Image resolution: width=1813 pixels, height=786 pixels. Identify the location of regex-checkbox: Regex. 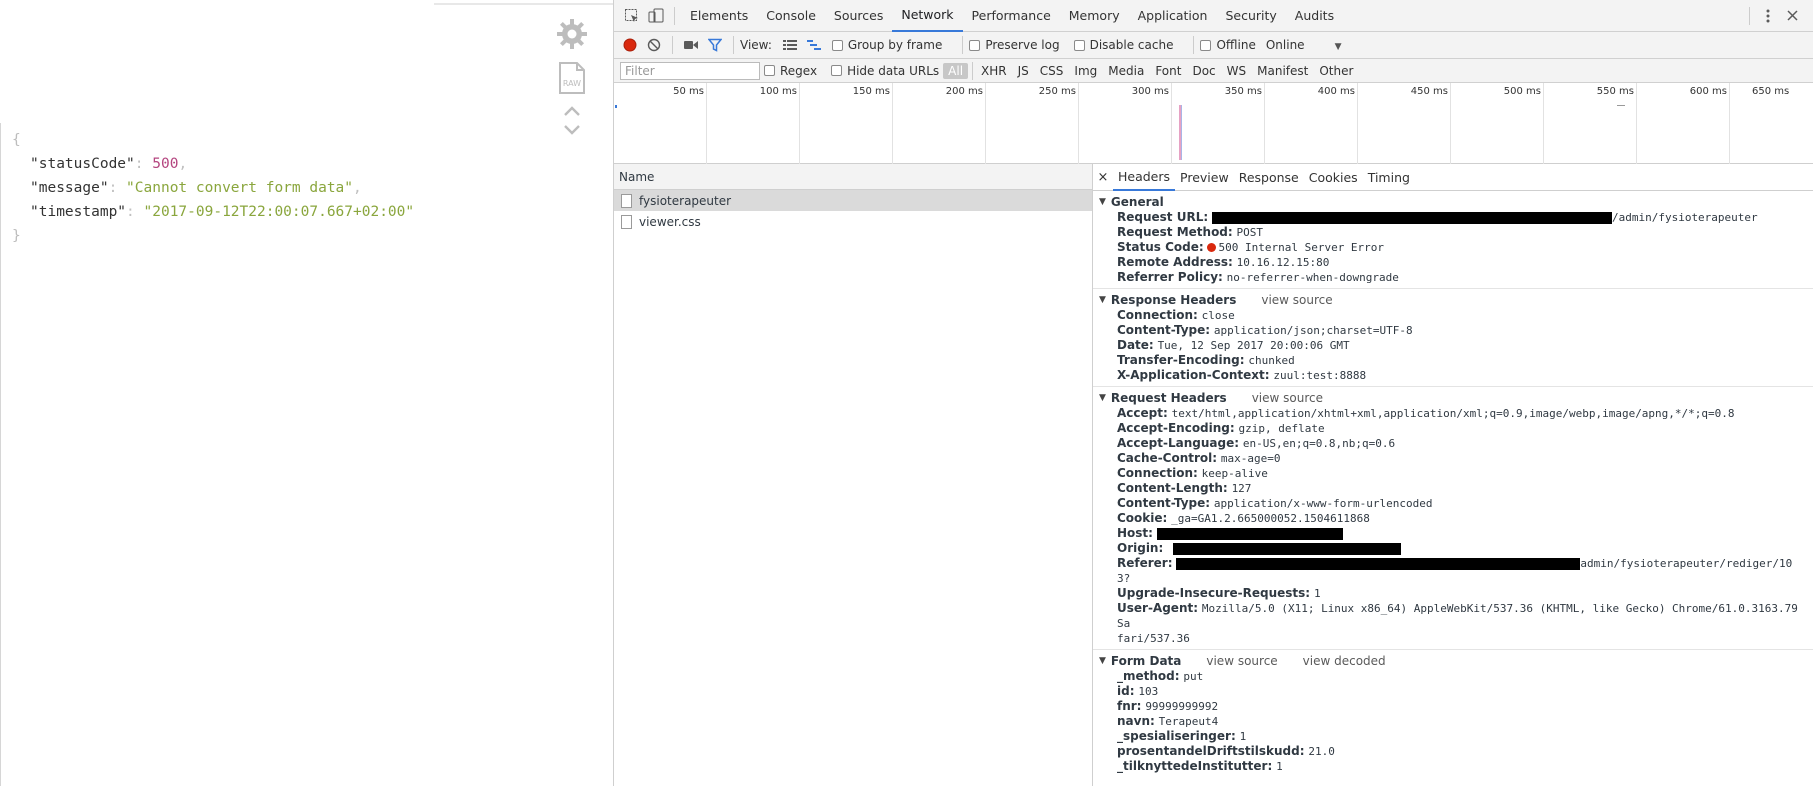
(790, 71).